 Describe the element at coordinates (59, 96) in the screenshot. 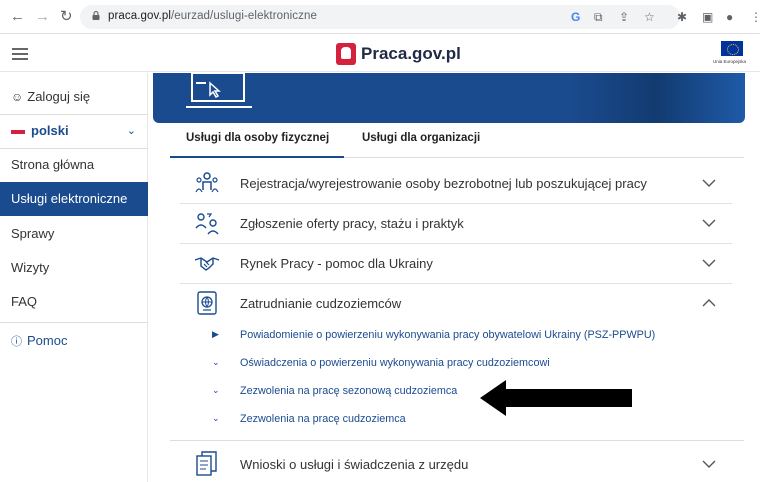

I see `login-label: Zaloguj się` at that location.